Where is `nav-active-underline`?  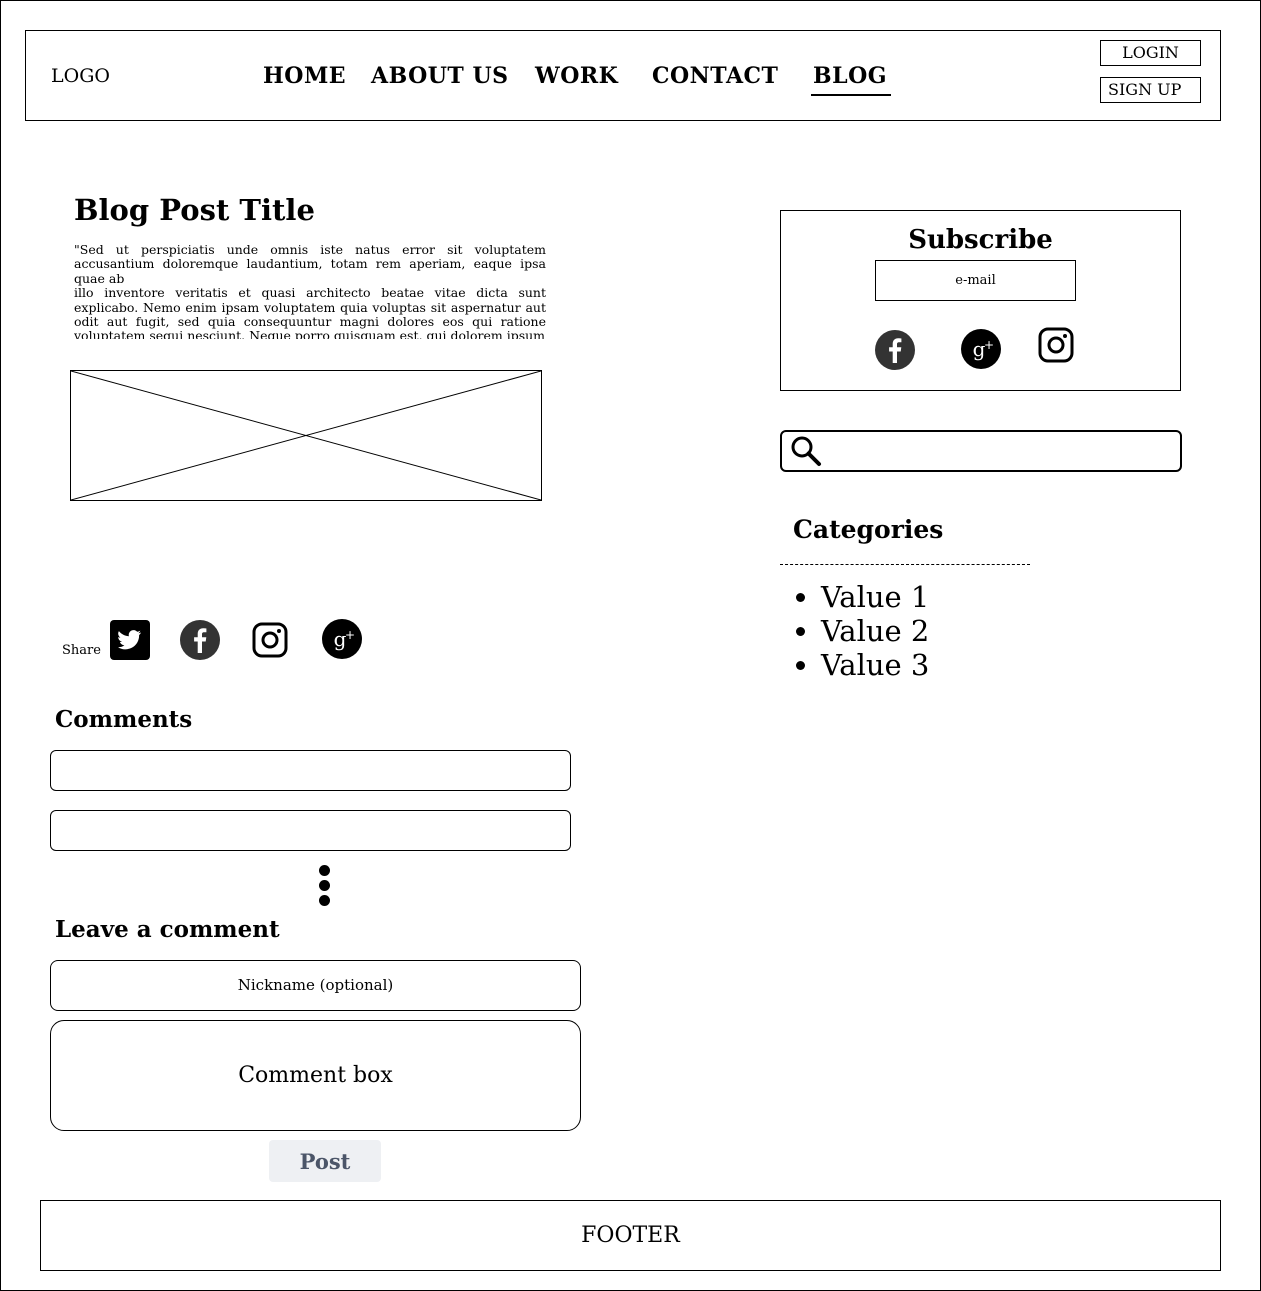
nav-active-underline is located at coordinates (851, 95).